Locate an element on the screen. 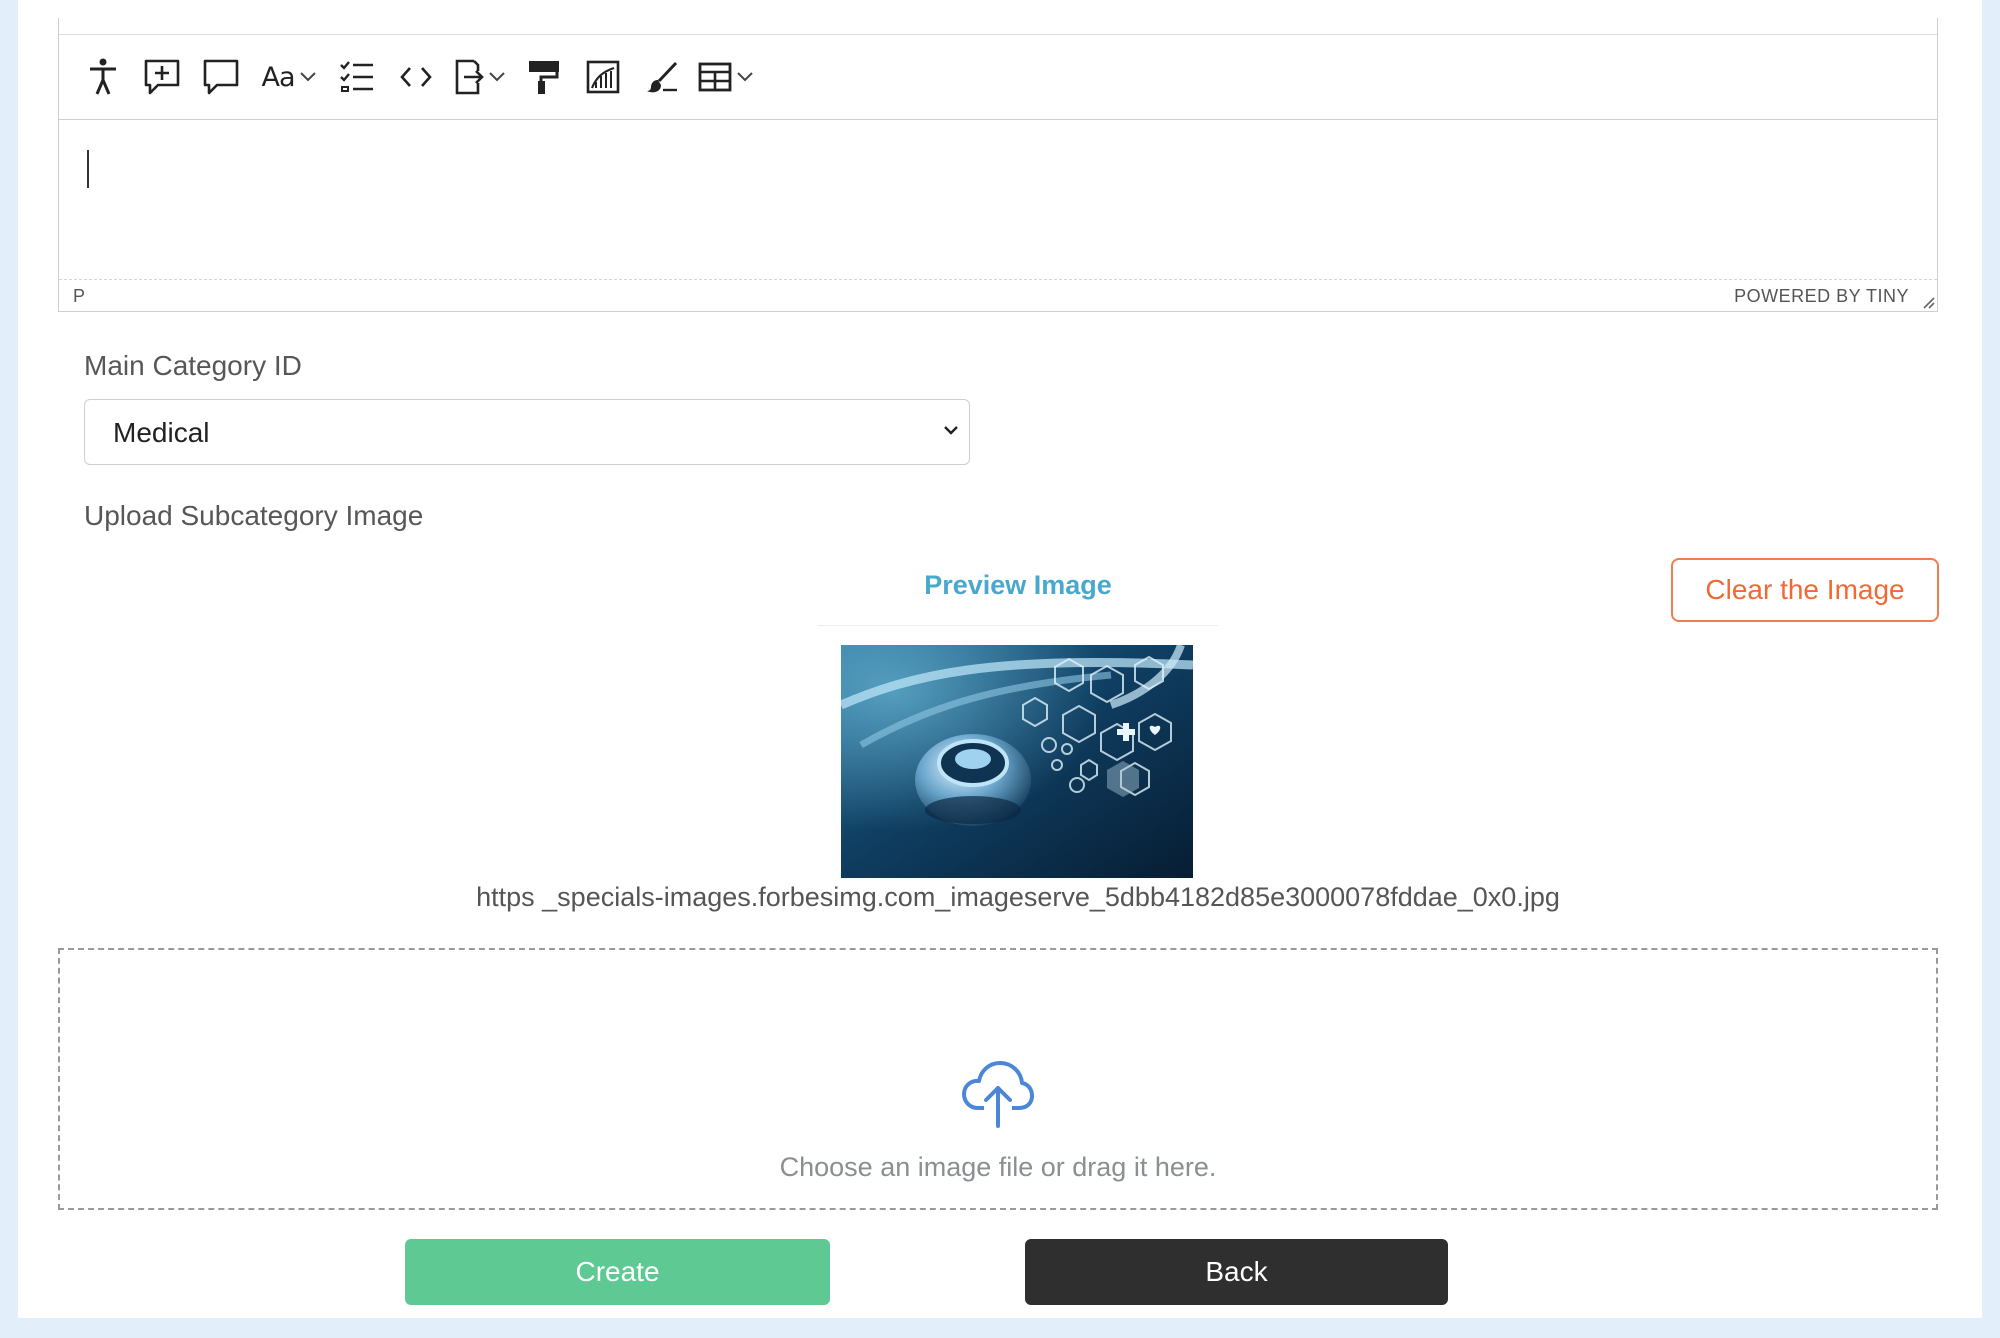 The height and width of the screenshot is (1338, 2000). font-size-button: Aa is located at coordinates (289, 77).